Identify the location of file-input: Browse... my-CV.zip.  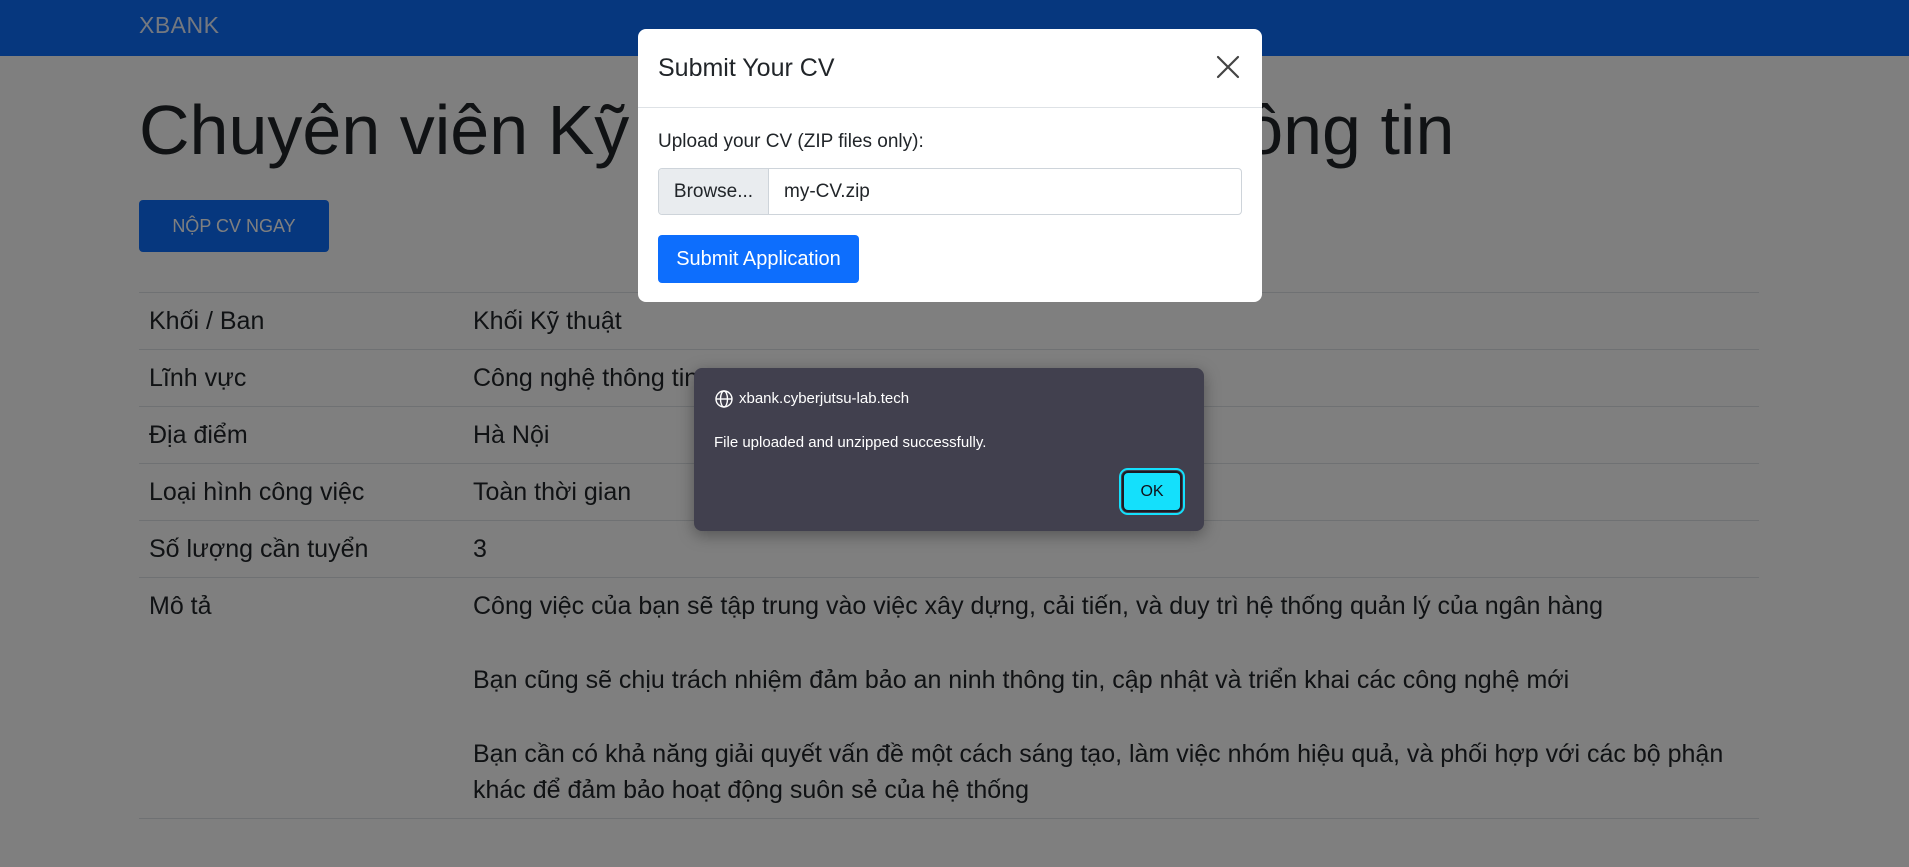
(950, 191).